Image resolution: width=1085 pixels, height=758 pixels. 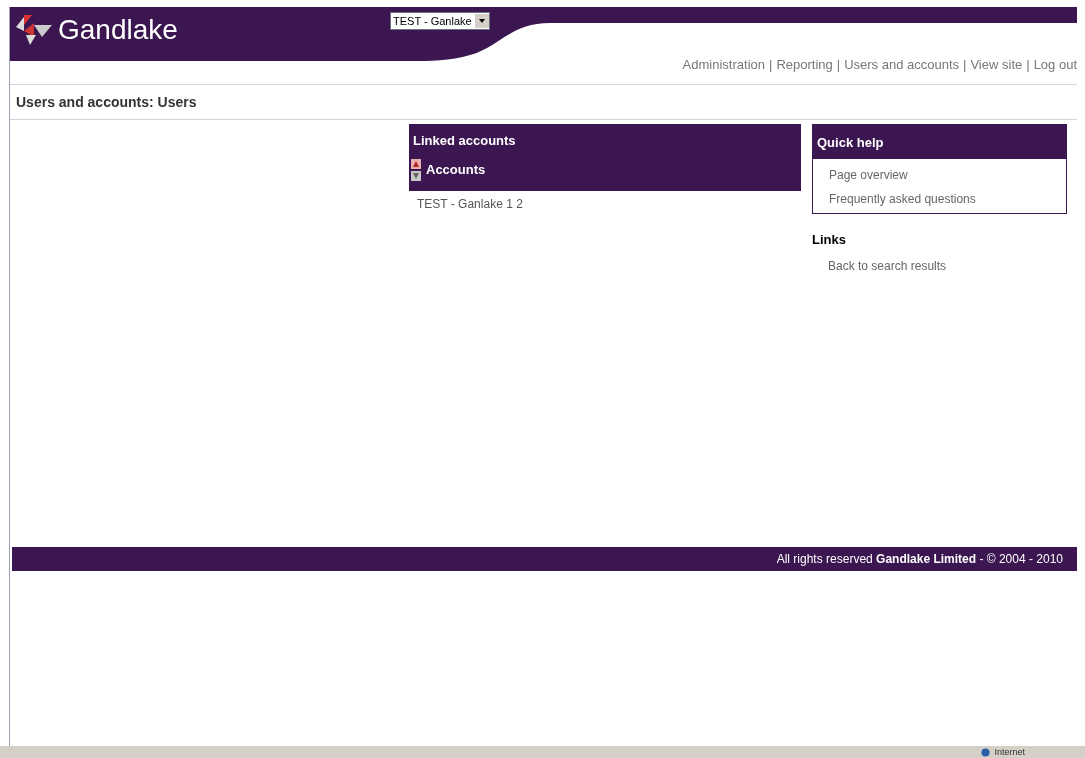 I want to click on zone-text: Internet, so click(x=1009, y=752).